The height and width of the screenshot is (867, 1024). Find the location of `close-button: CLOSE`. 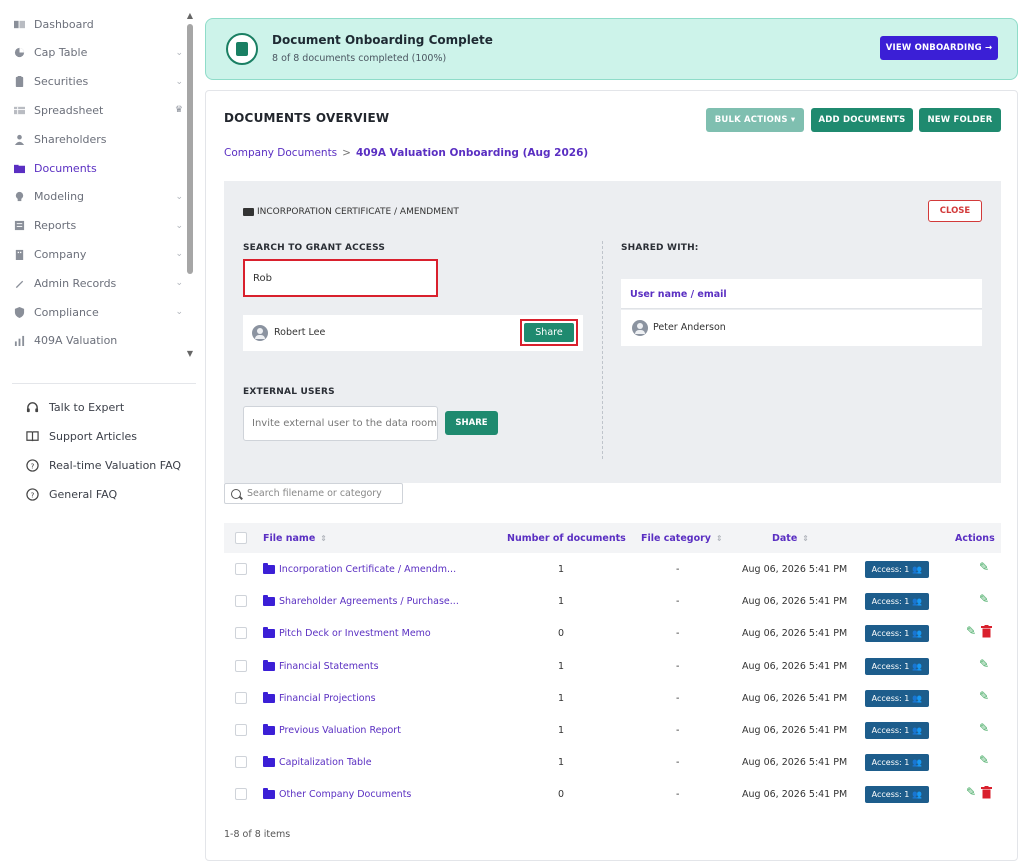

close-button: CLOSE is located at coordinates (955, 211).